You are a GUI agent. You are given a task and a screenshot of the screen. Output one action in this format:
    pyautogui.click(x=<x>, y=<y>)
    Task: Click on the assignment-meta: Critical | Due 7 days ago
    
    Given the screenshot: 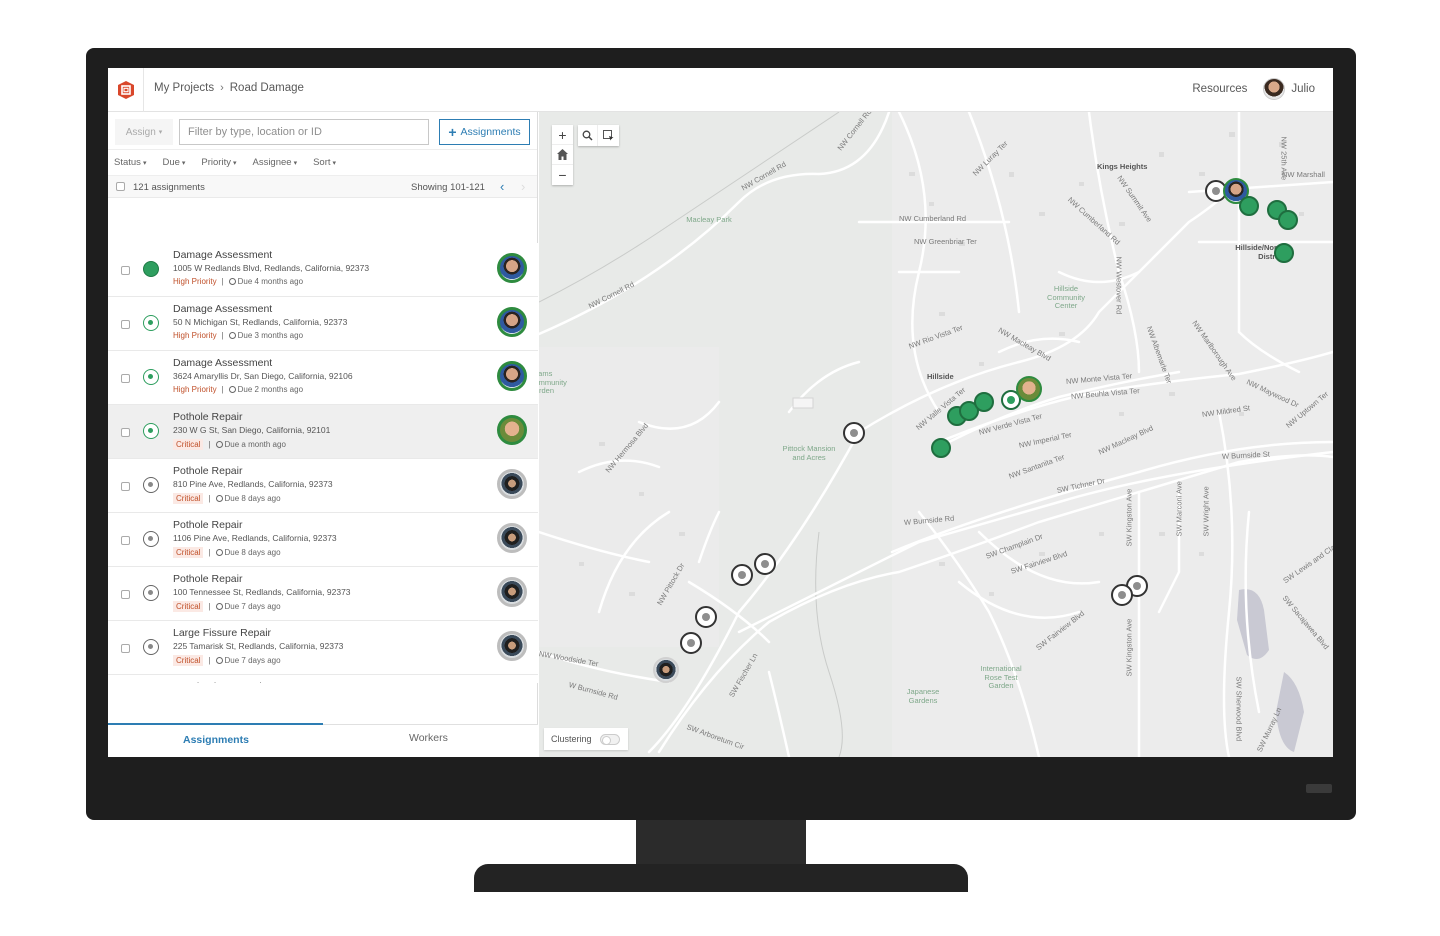 What is the action you would take?
    pyautogui.click(x=227, y=660)
    